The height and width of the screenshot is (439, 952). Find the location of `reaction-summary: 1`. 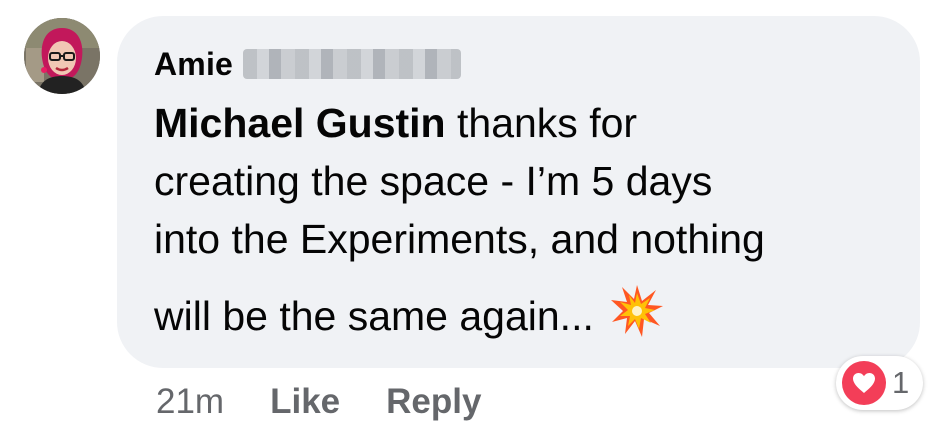

reaction-summary: 1 is located at coordinates (880, 383).